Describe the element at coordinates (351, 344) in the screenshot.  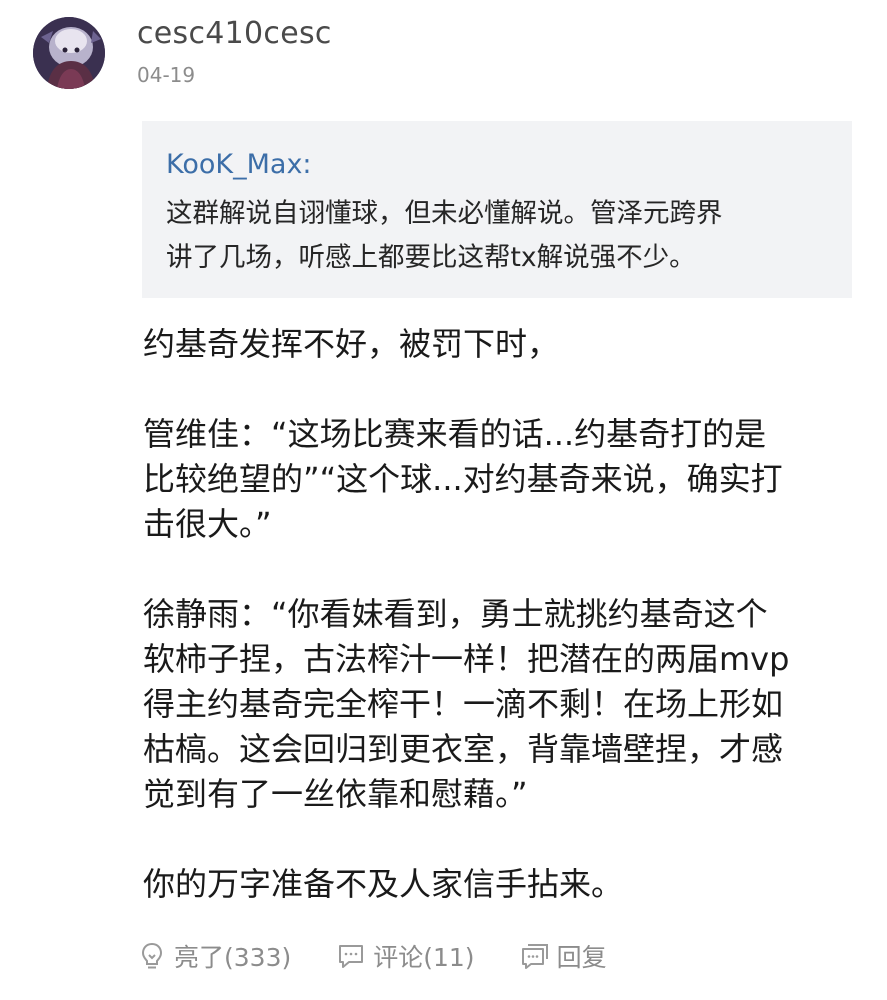
I see `body-line: 约基奇发挥不好，被罚下时，` at that location.